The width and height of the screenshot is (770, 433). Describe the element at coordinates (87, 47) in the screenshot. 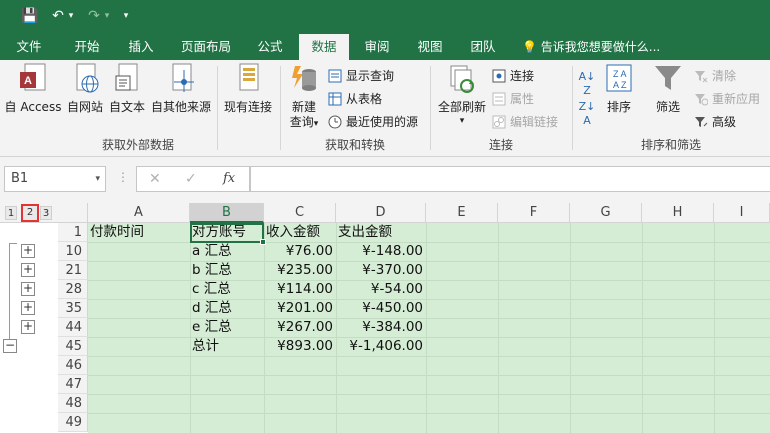

I see `tab-home: 开始` at that location.